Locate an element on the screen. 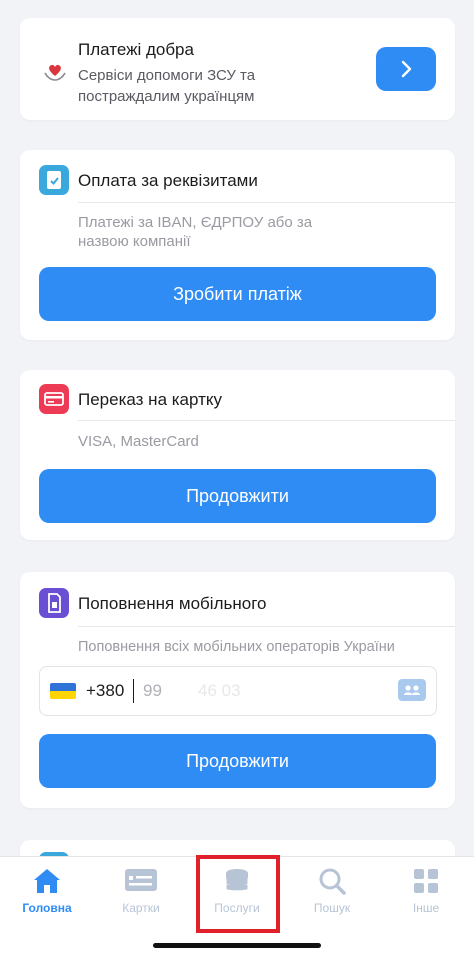 The height and width of the screenshot is (959, 474). grid-icon is located at coordinates (426, 881).